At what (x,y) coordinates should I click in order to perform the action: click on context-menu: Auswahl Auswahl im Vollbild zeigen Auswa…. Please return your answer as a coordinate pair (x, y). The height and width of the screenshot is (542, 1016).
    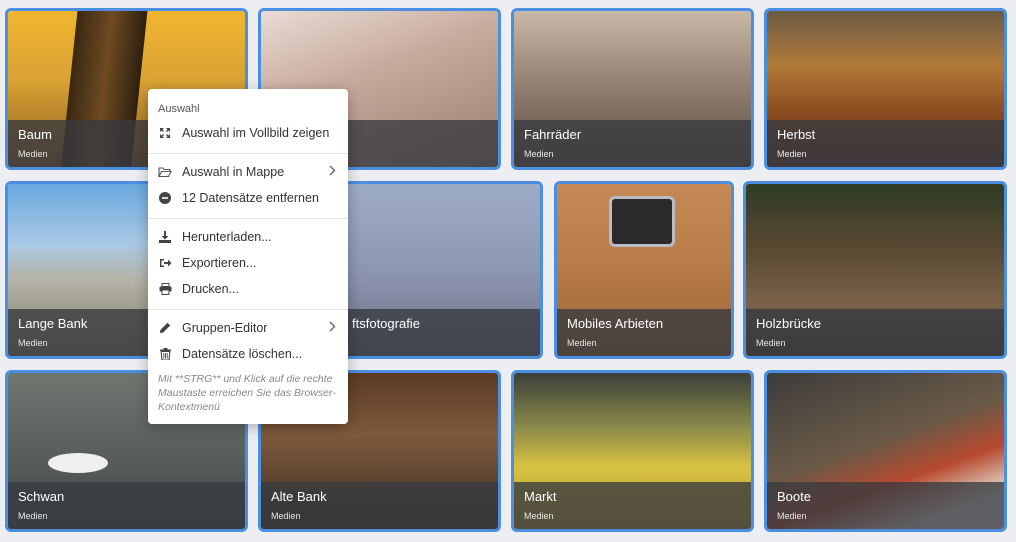
    Looking at the image, I should click on (248, 256).